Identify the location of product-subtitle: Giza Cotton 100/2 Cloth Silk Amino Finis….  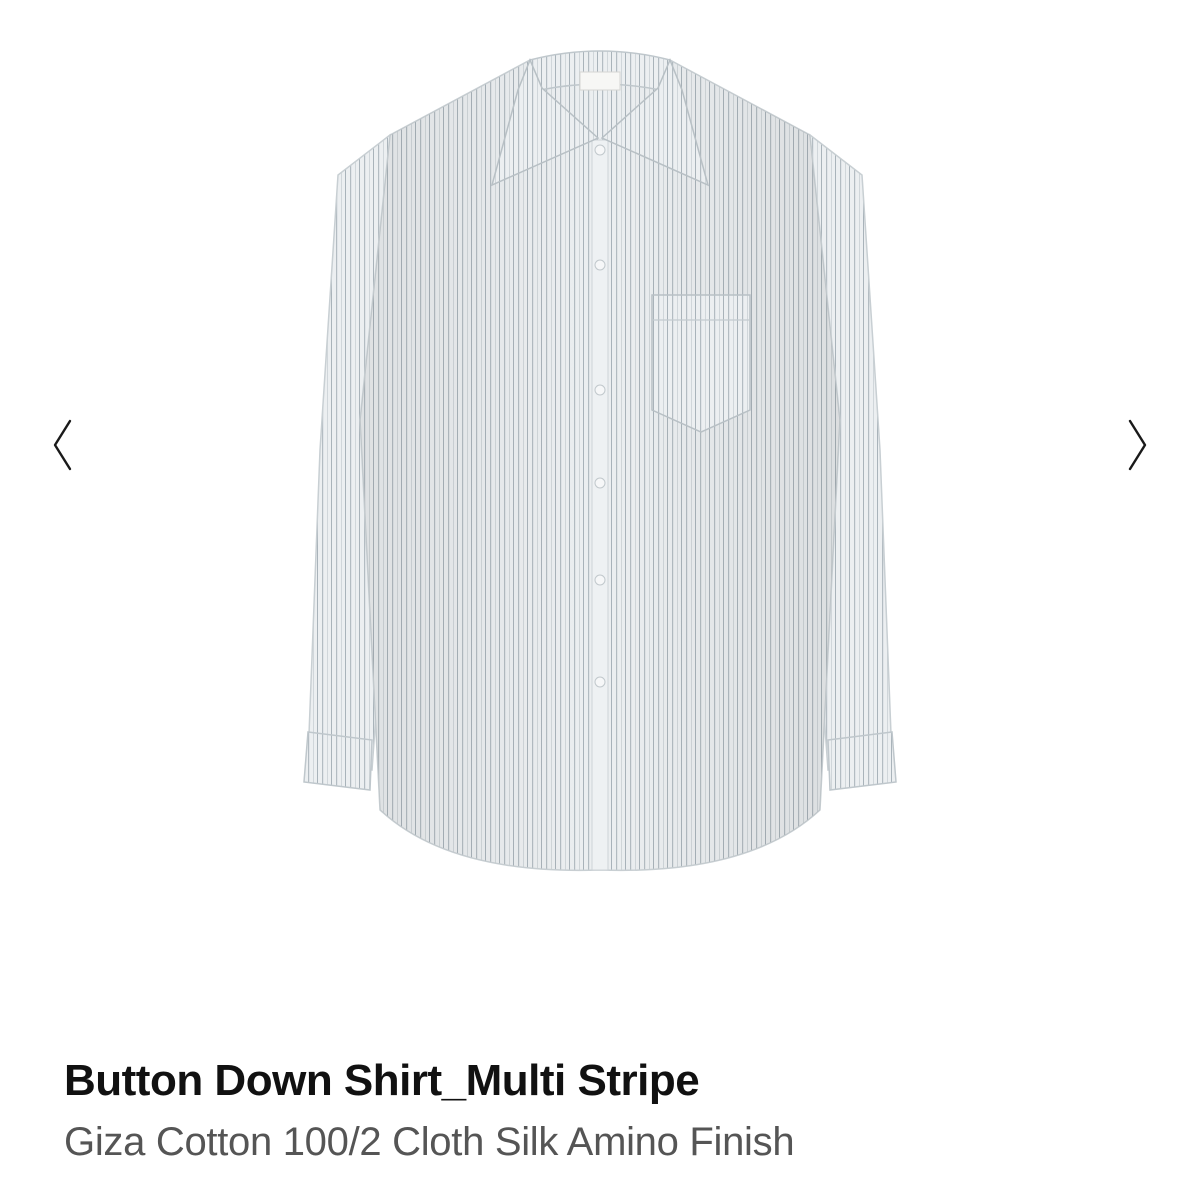
(429, 1142).